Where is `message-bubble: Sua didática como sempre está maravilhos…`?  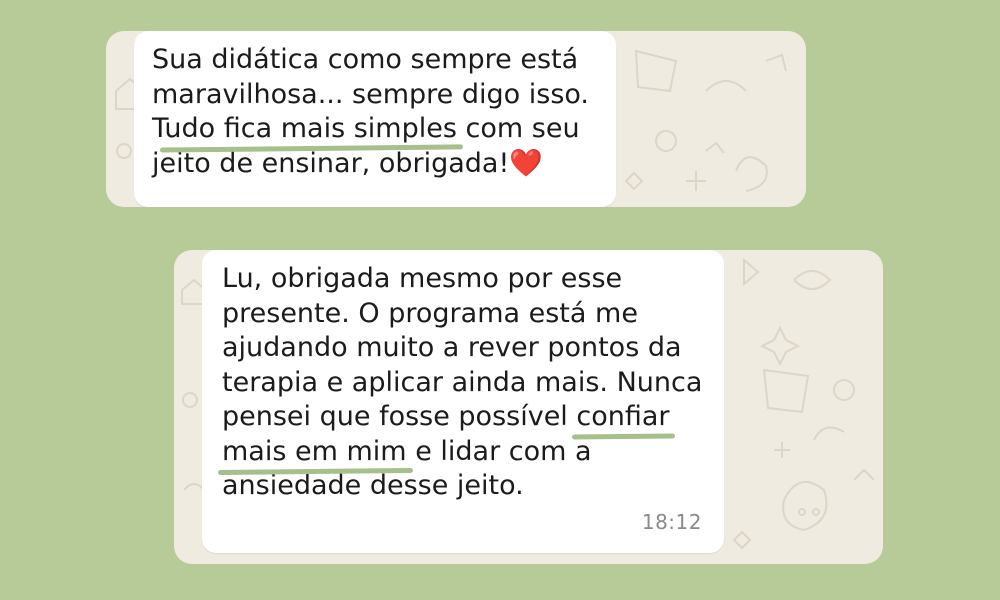 message-bubble: Sua didática como sempre está maravilhos… is located at coordinates (375, 119).